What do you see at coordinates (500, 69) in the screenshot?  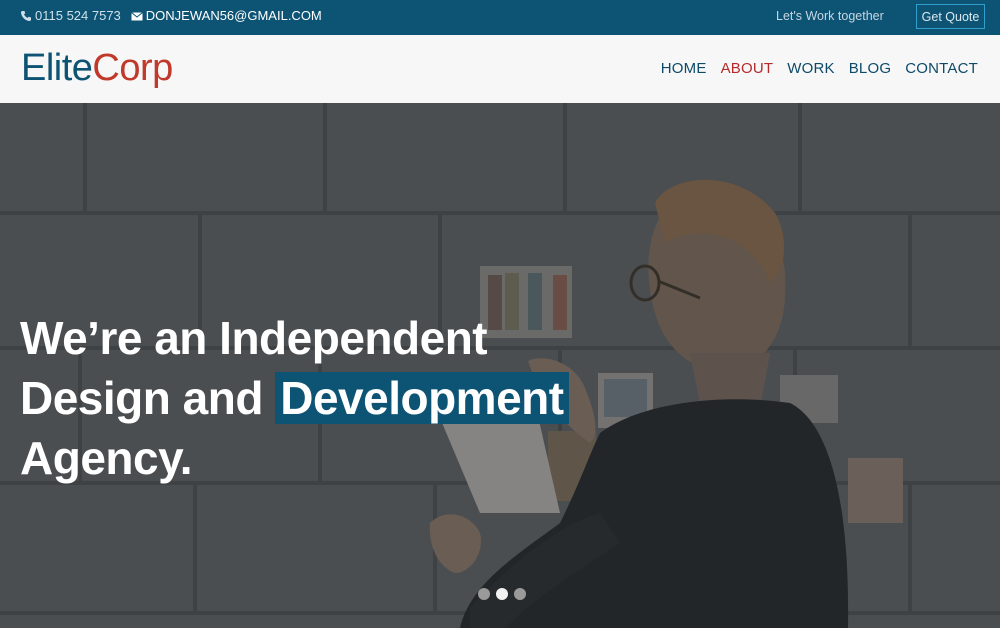 I see `site-header: EliteCorp HOME ABOUT WORK BLOG CONTACT` at bounding box center [500, 69].